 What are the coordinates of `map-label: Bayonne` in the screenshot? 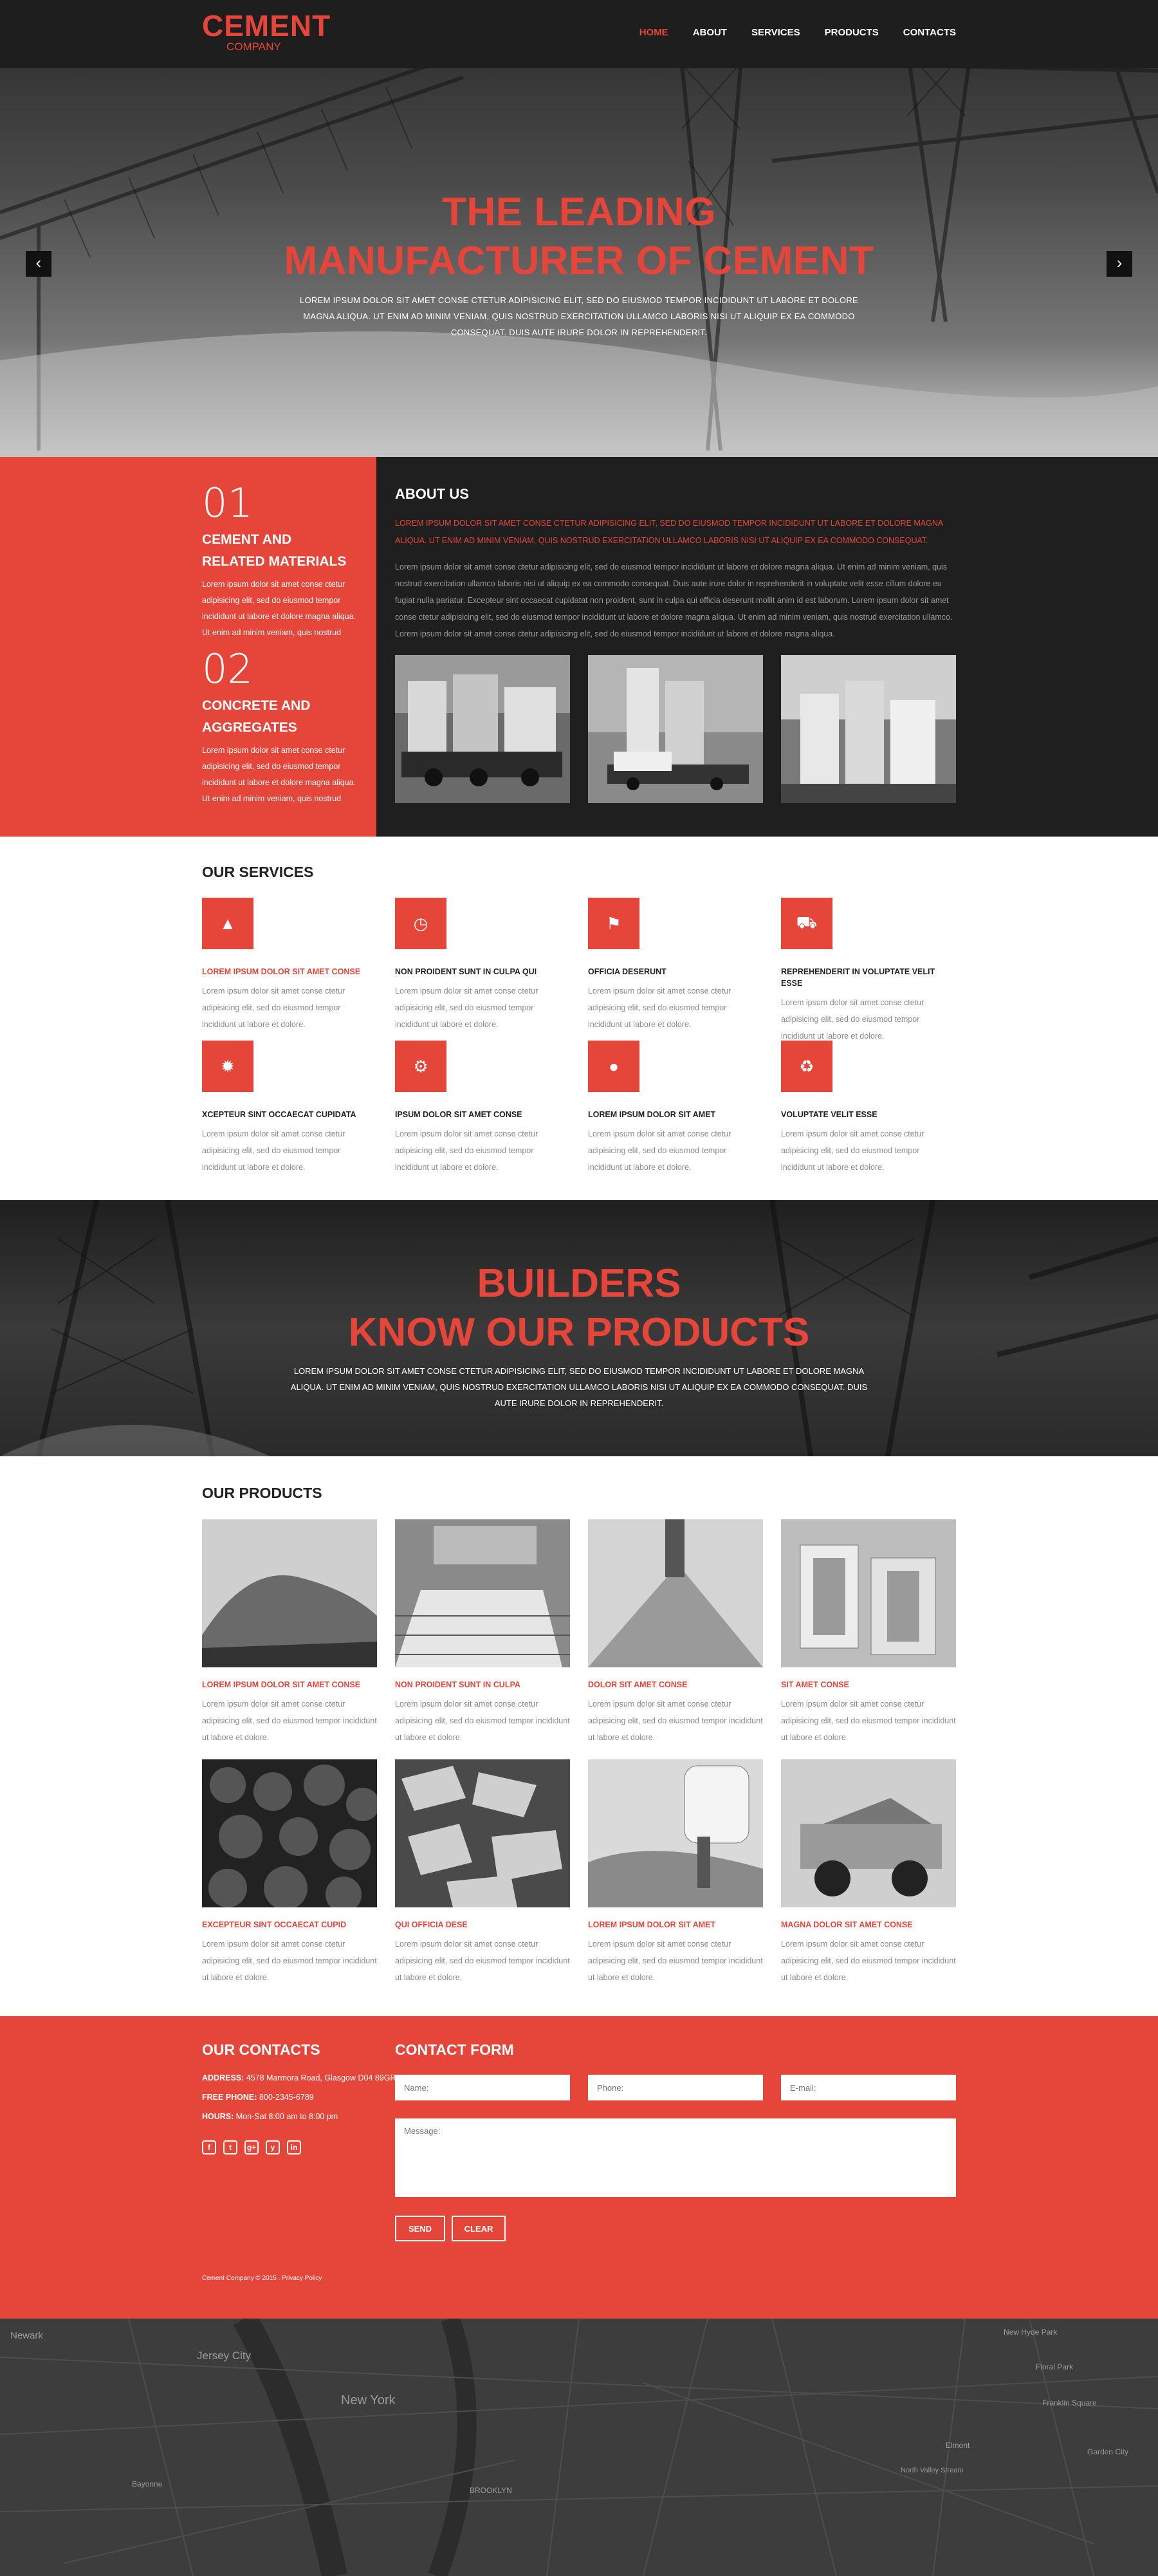 It's located at (147, 2483).